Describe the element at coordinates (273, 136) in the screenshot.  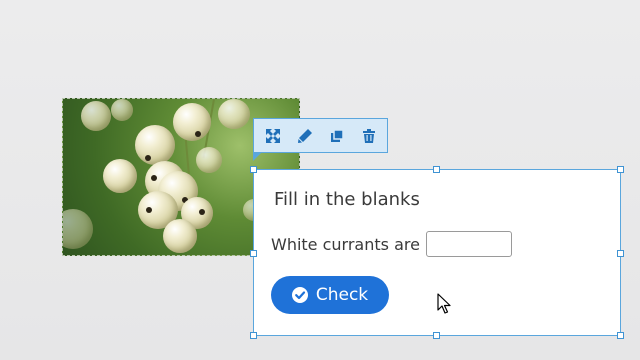
I see `expand-icon` at that location.